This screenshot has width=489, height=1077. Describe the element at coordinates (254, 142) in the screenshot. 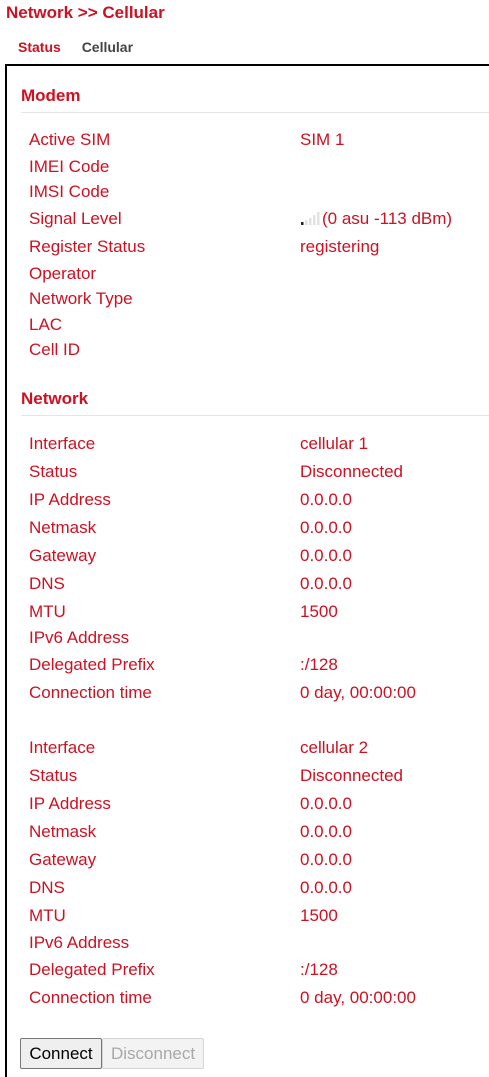

I see `row-active-sim: Active SIM SIM 1` at that location.